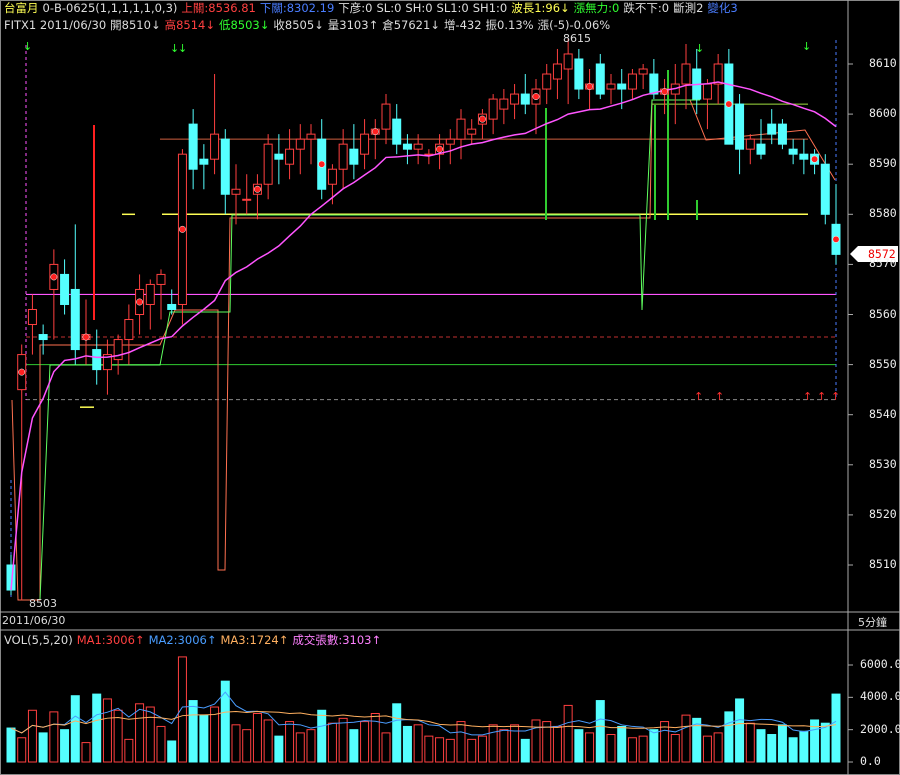 Image resolution: width=900 pixels, height=775 pixels. I want to click on quote-item-5: 量3103↑, so click(353, 25).